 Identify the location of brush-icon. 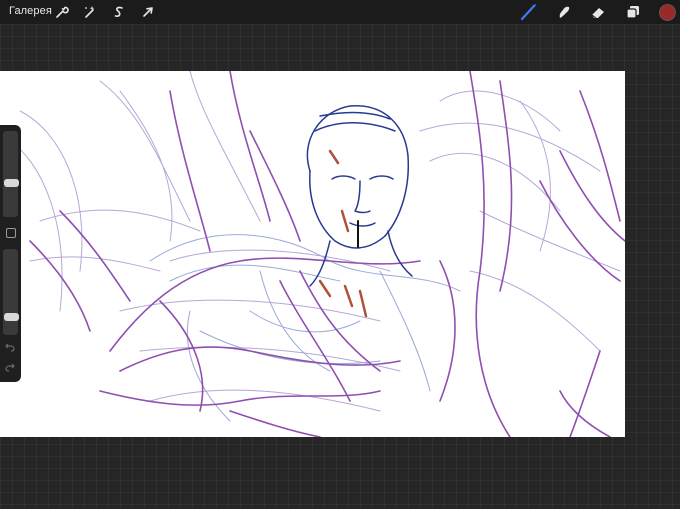
(529, 12).